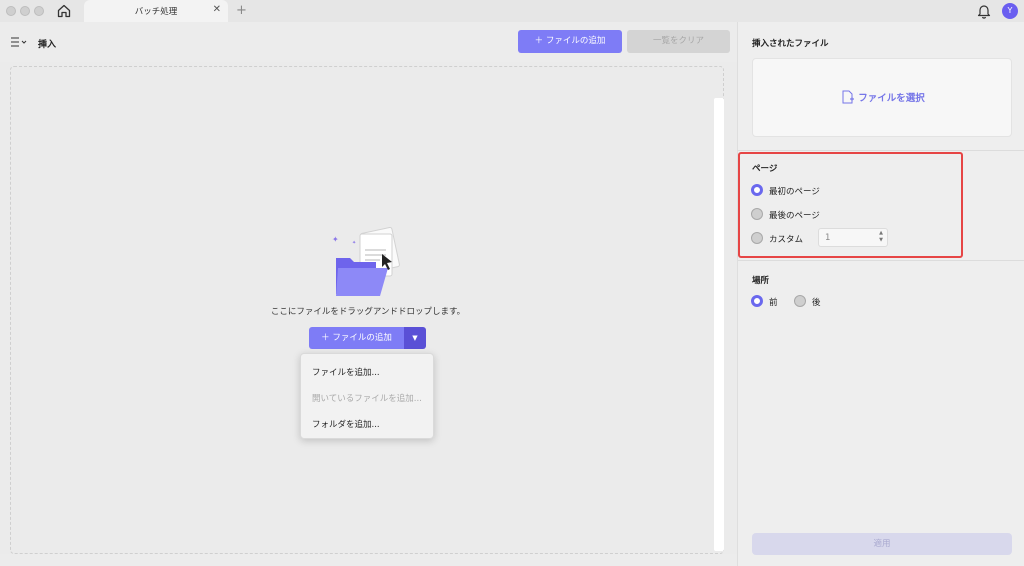 The height and width of the screenshot is (566, 1024). I want to click on inserted-file-title: 挿入されたファイル, so click(790, 44).